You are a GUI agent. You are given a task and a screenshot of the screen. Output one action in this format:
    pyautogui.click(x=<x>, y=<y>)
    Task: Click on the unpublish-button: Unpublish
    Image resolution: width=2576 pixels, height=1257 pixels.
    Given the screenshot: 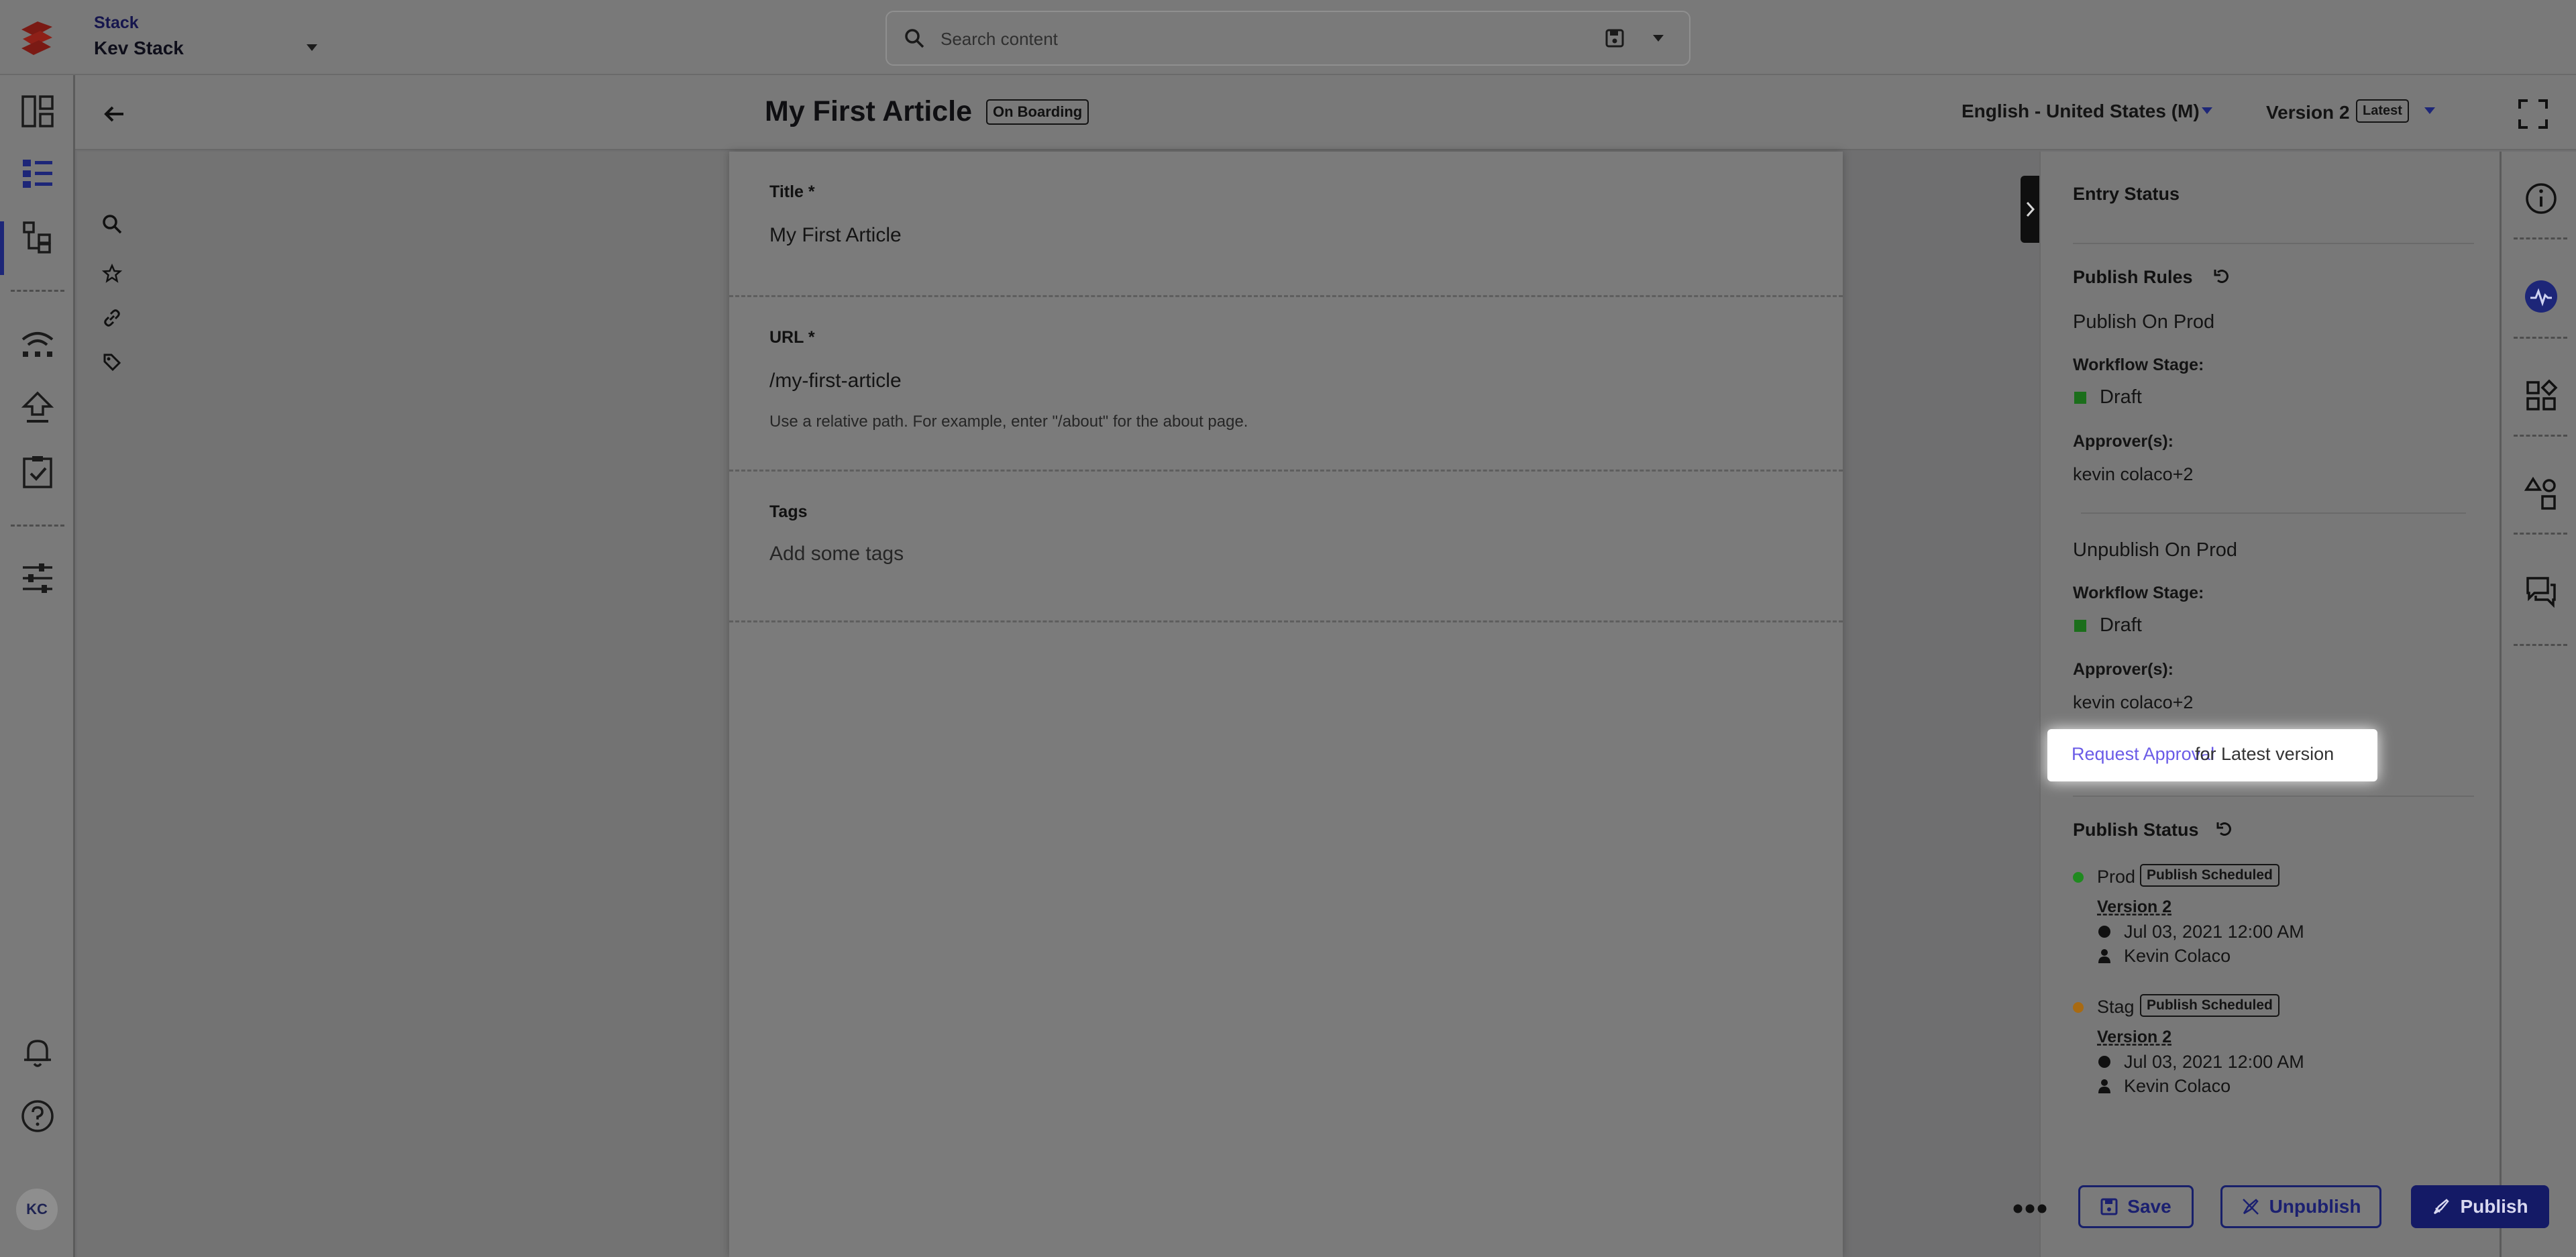 What is the action you would take?
    pyautogui.click(x=2300, y=1206)
    